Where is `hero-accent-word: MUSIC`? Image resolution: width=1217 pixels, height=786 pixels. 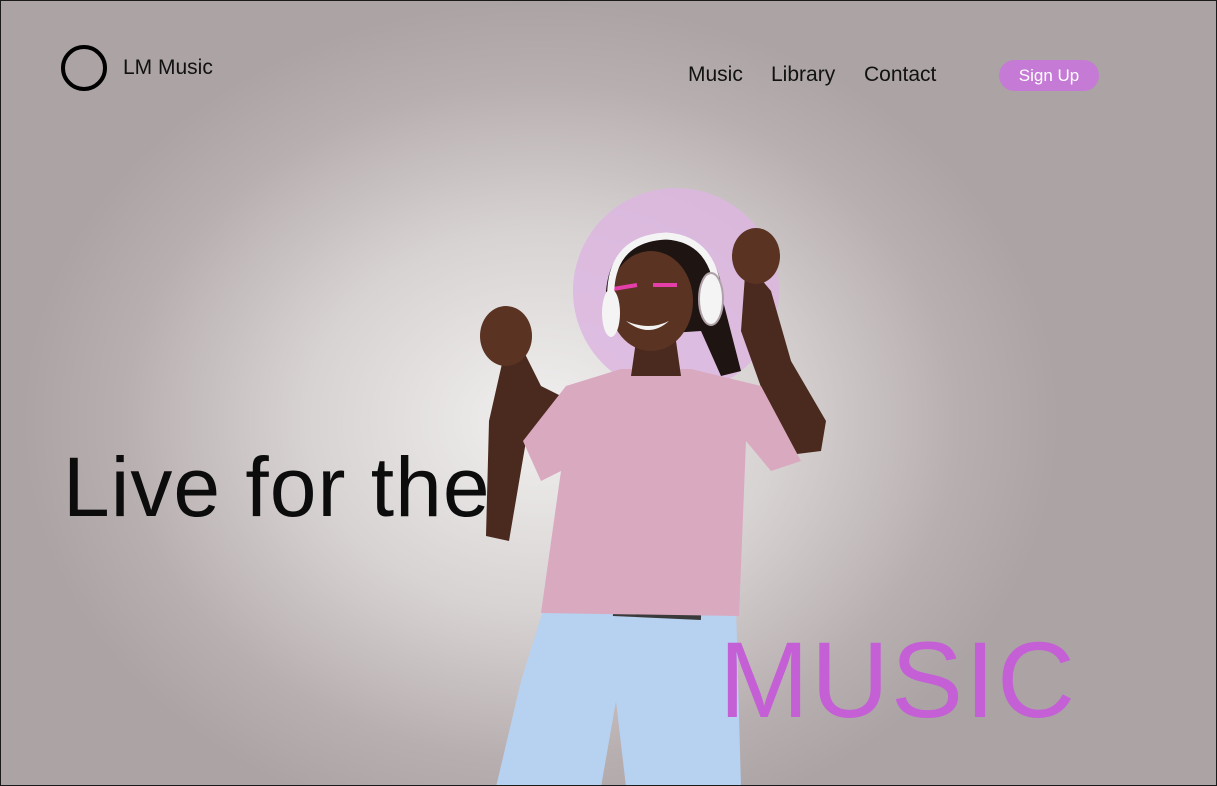 hero-accent-word: MUSIC is located at coordinates (898, 679).